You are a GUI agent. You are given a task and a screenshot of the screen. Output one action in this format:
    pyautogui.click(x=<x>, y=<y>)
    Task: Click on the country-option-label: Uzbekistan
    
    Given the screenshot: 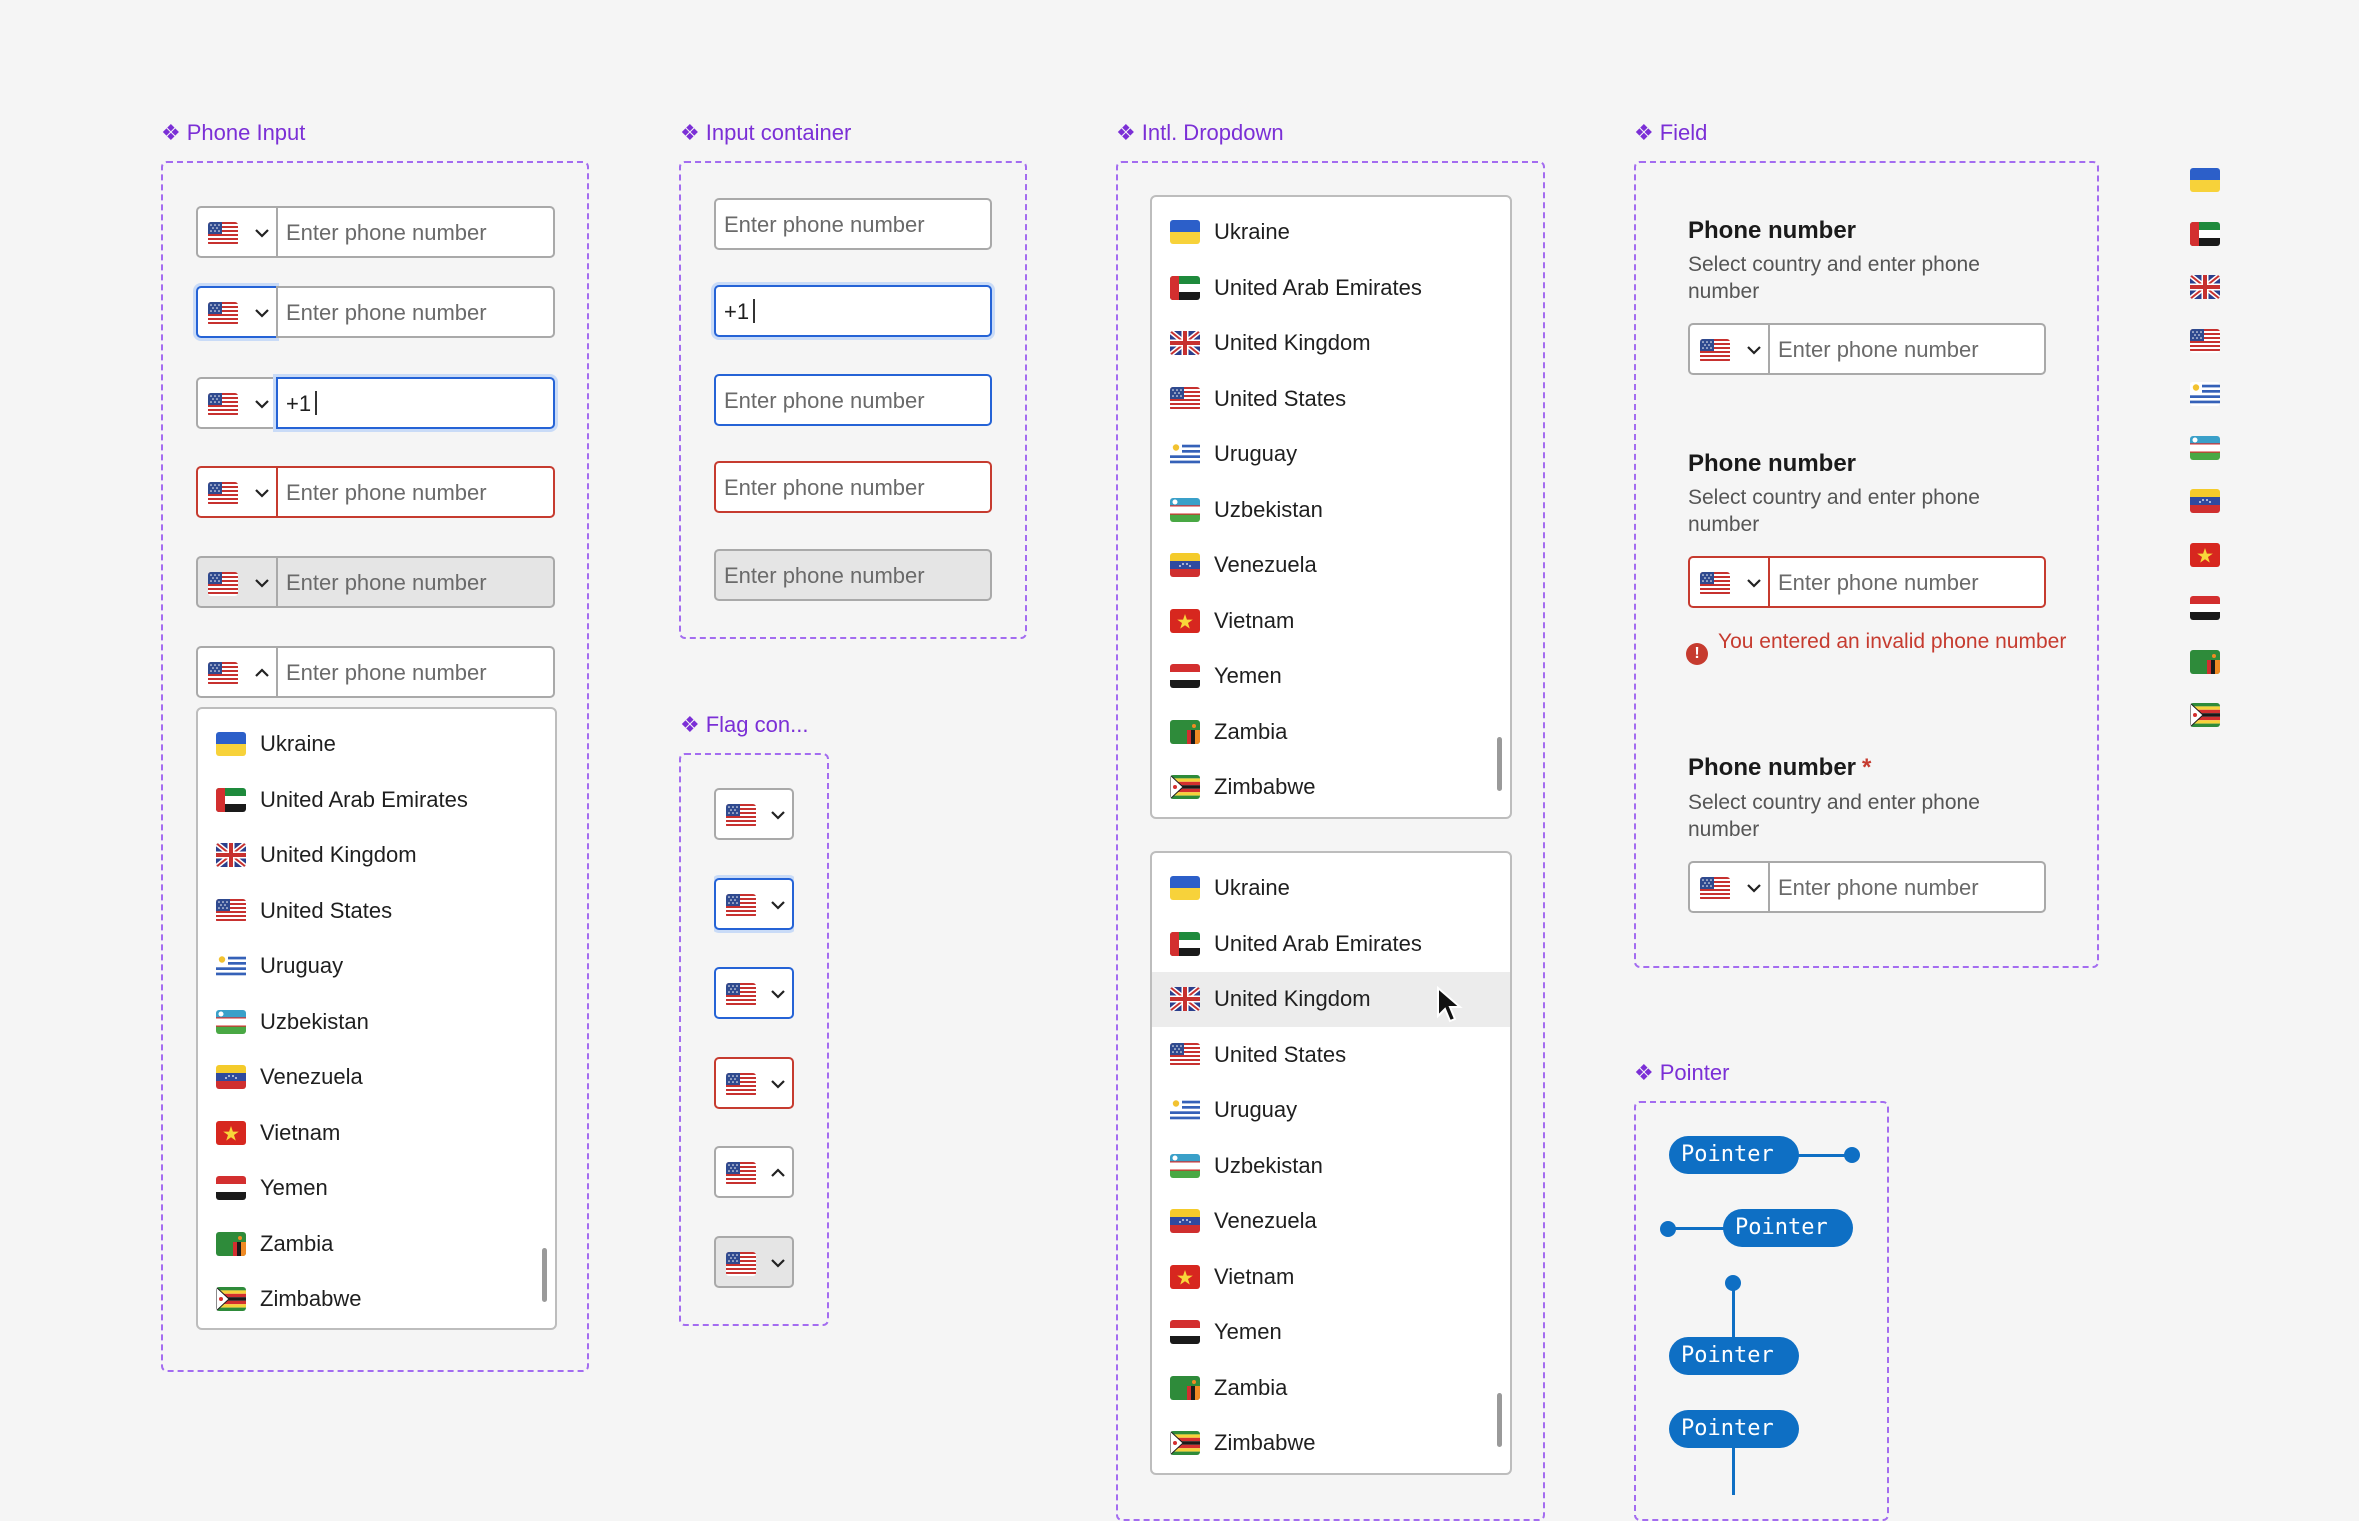 What is the action you would take?
    pyautogui.click(x=314, y=1021)
    